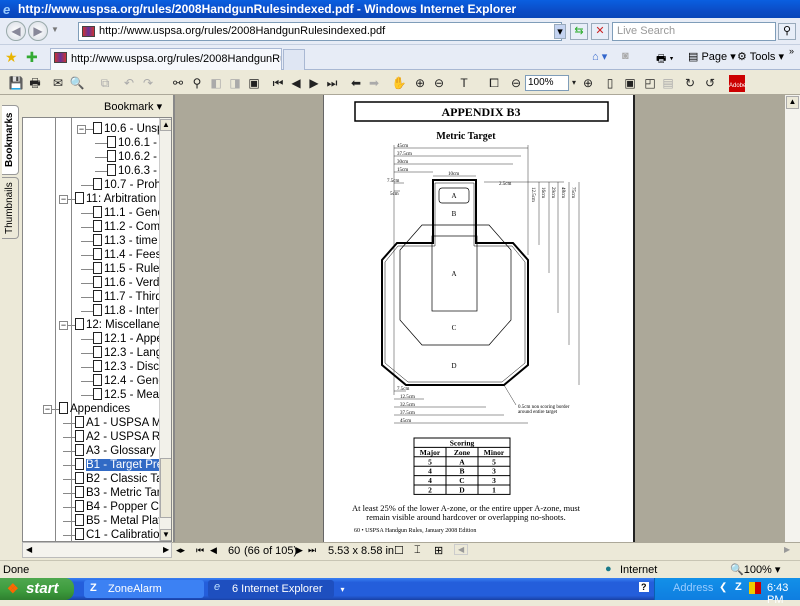 Image resolution: width=800 pixels, height=606 pixels. I want to click on zoom-out-tool-icon: ⊖, so click(439, 83).